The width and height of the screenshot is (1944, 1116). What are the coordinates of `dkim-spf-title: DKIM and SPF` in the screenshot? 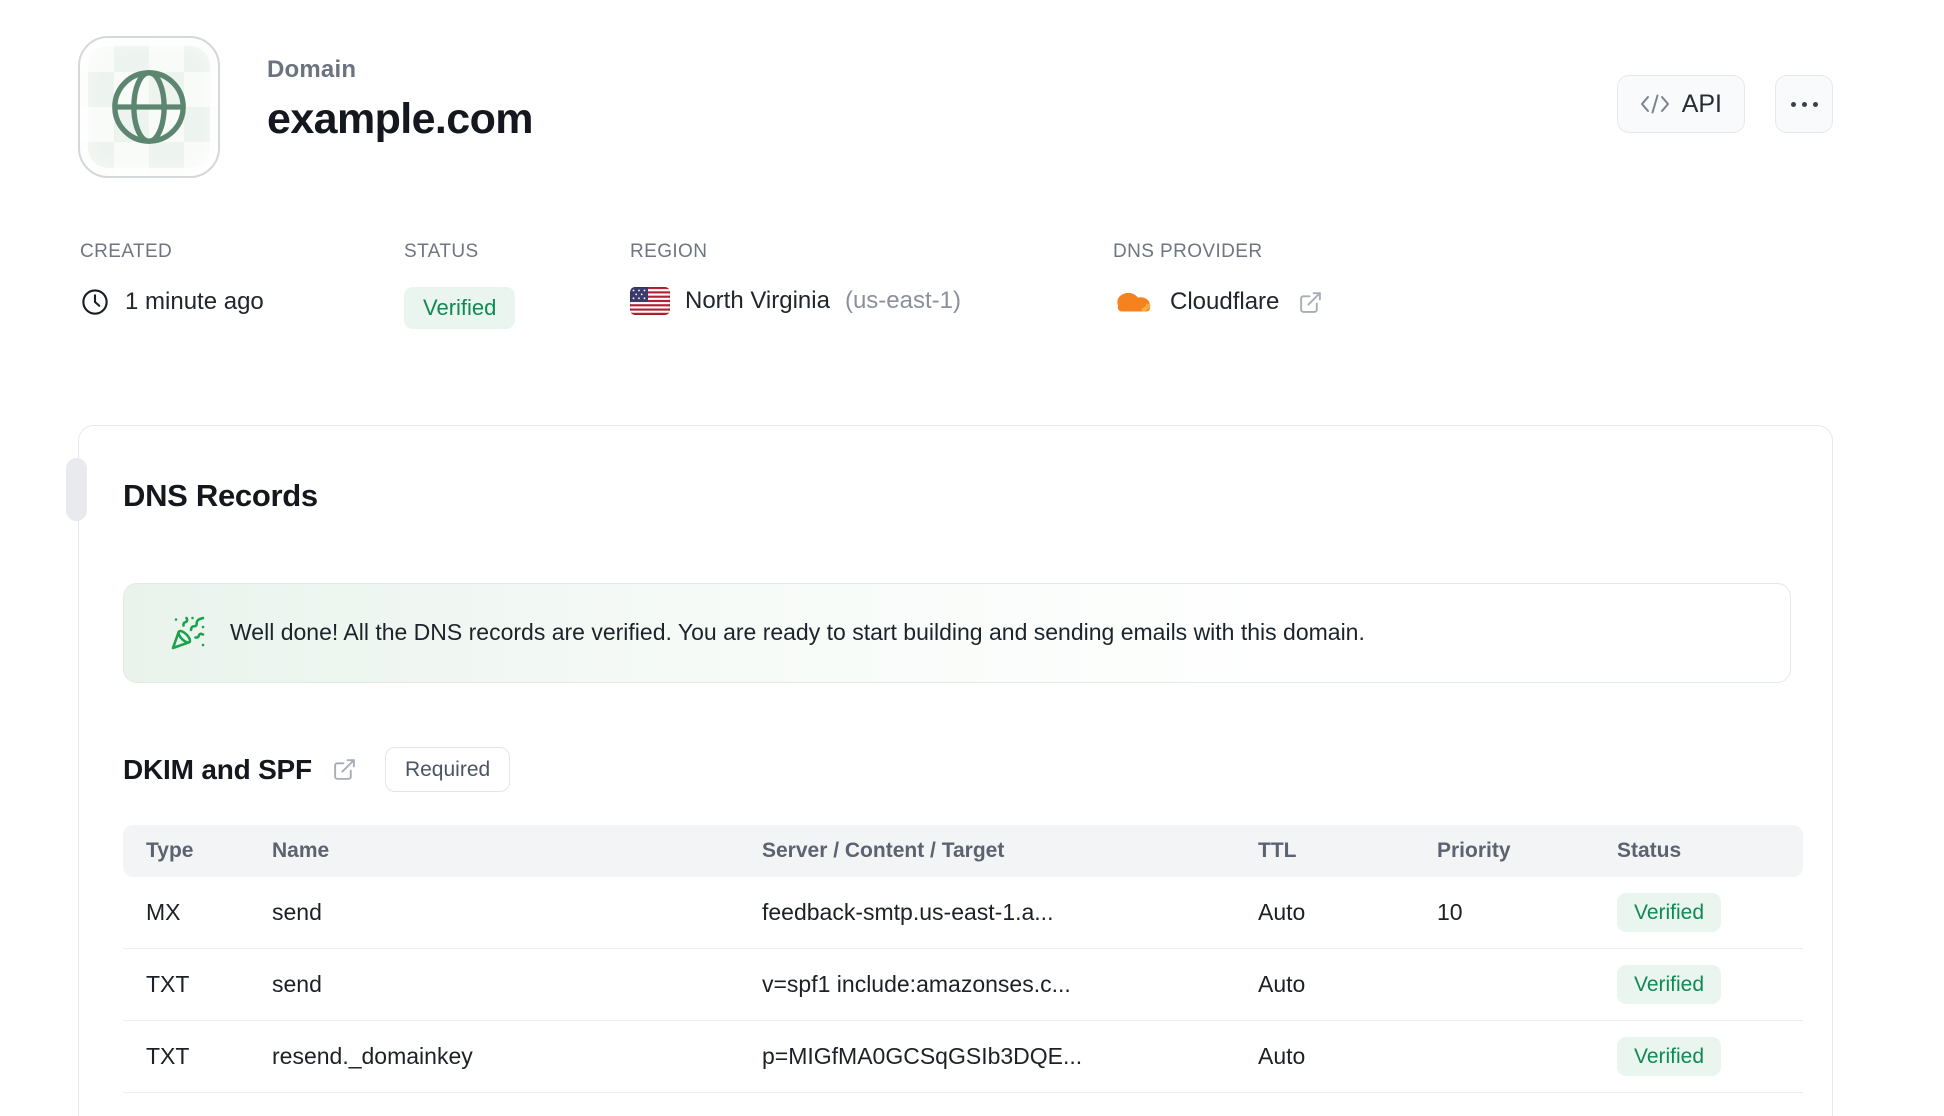 It's located at (217, 769).